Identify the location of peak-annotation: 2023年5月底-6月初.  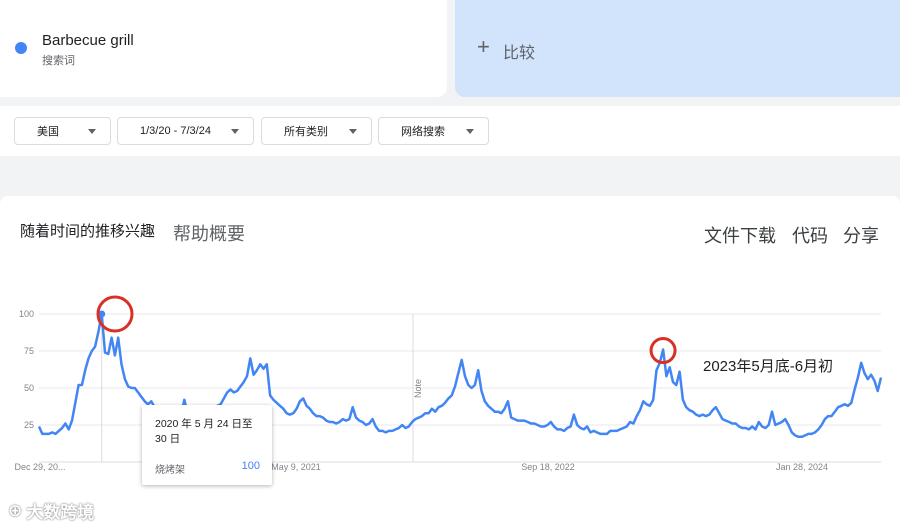
(768, 366).